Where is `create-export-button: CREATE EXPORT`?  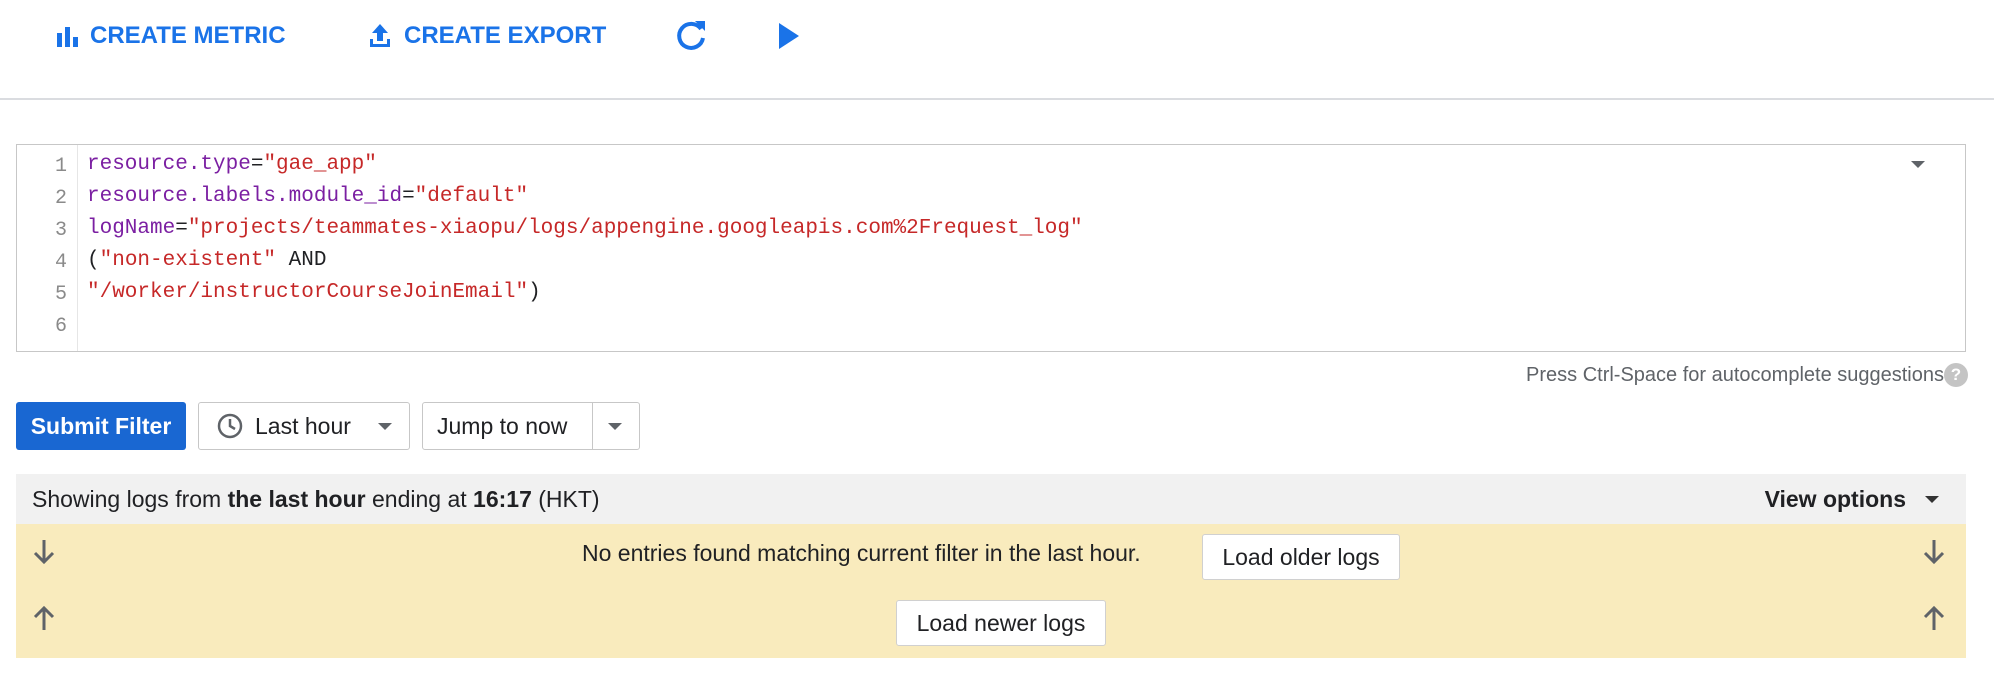 create-export-button: CREATE EXPORT is located at coordinates (486, 36).